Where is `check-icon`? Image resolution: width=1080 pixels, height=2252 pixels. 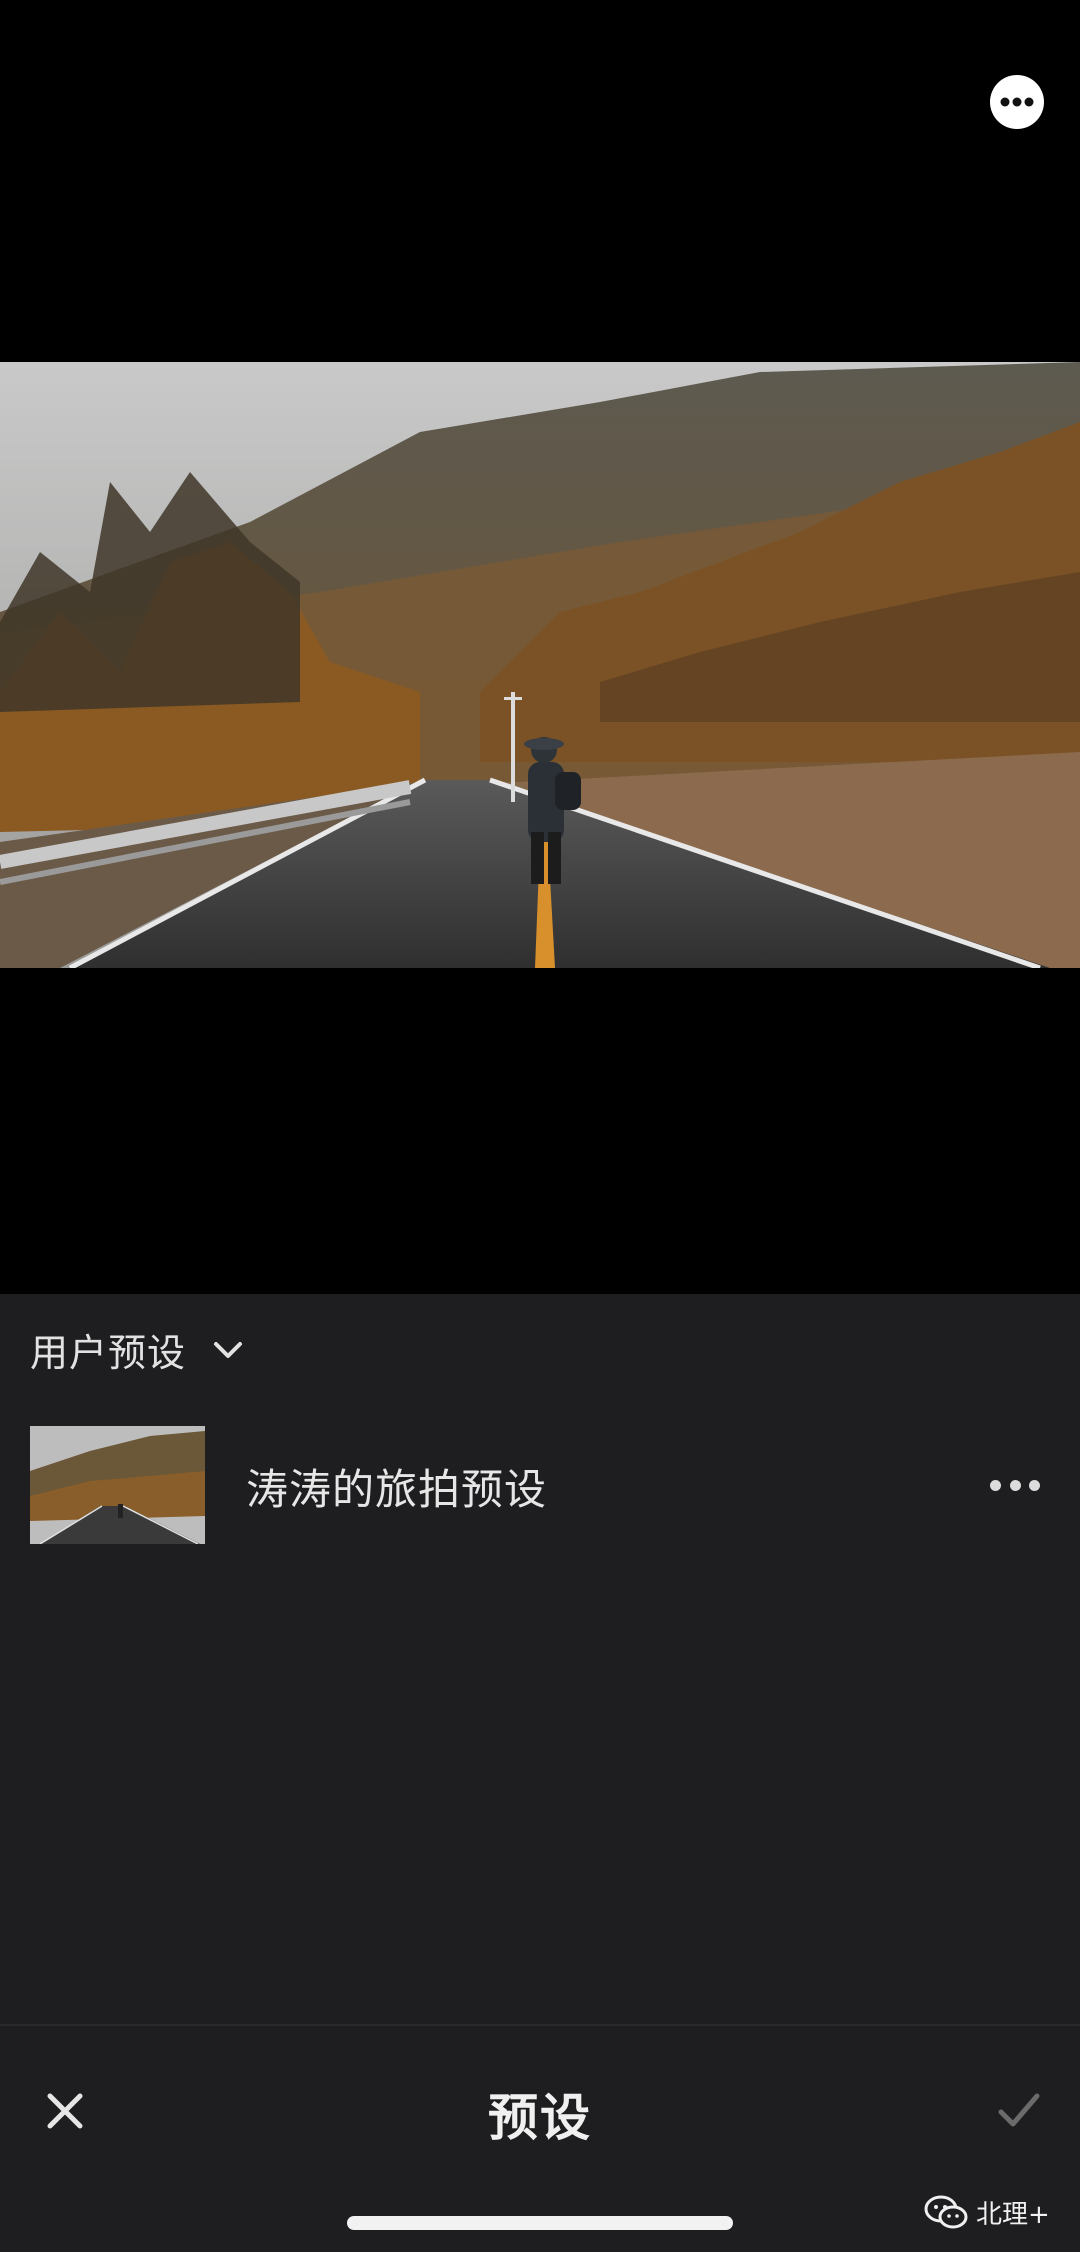
check-icon is located at coordinates (1018, 2111).